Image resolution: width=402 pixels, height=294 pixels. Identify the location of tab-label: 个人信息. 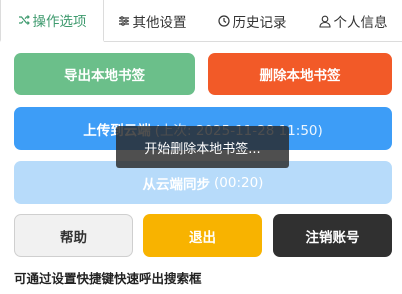
(360, 23).